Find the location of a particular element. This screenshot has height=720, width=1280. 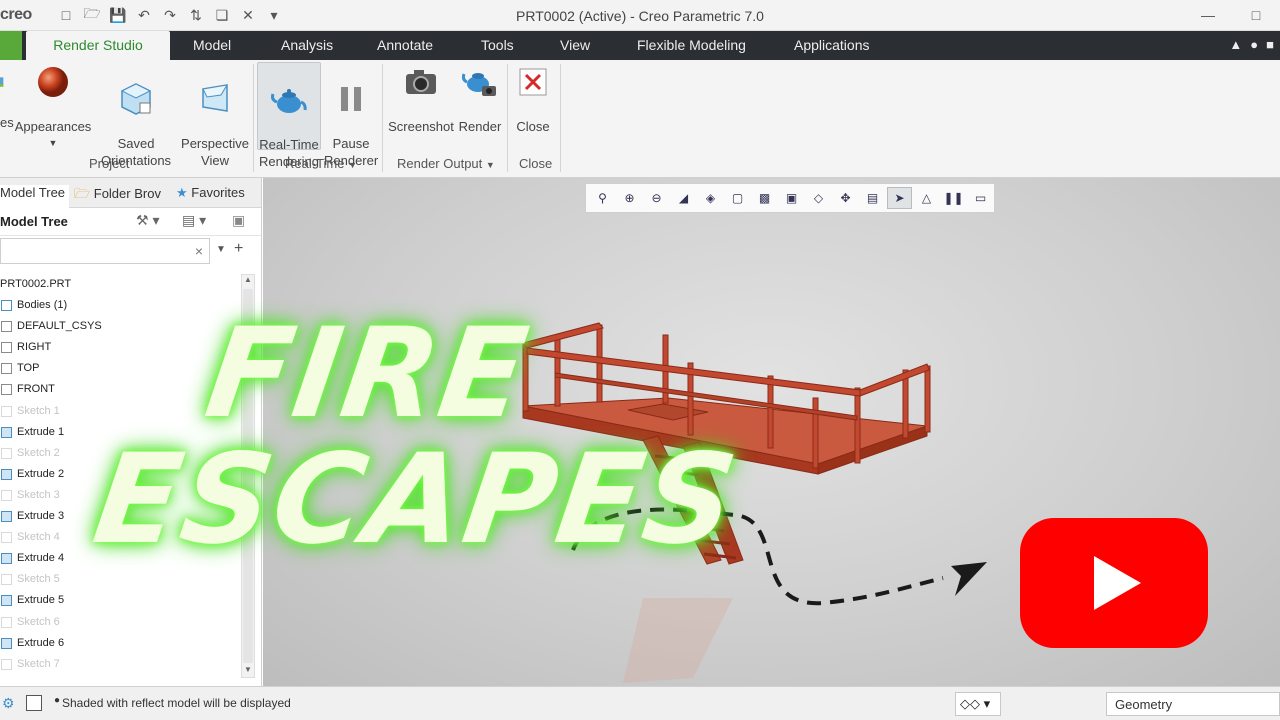

youtube-play-icon is located at coordinates (1114, 583).